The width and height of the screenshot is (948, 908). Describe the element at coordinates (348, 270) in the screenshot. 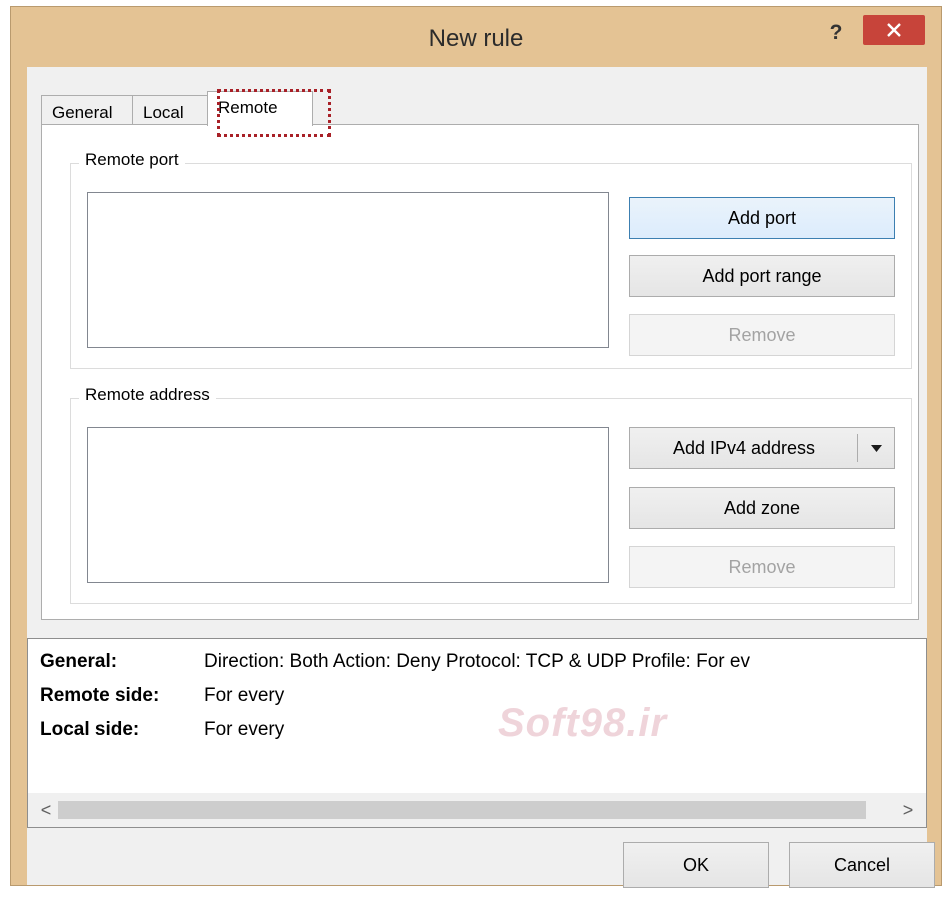

I see `remote-port-list` at that location.